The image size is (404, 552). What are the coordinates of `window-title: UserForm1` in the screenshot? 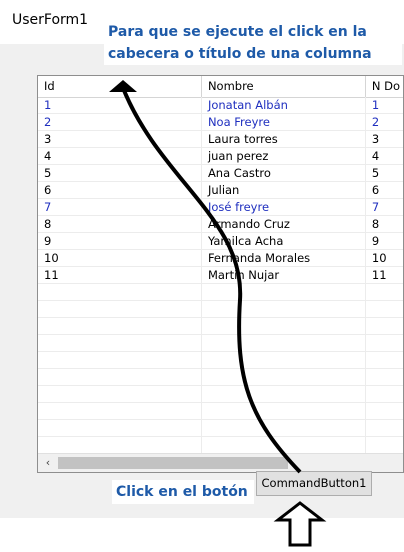 It's located at (50, 20).